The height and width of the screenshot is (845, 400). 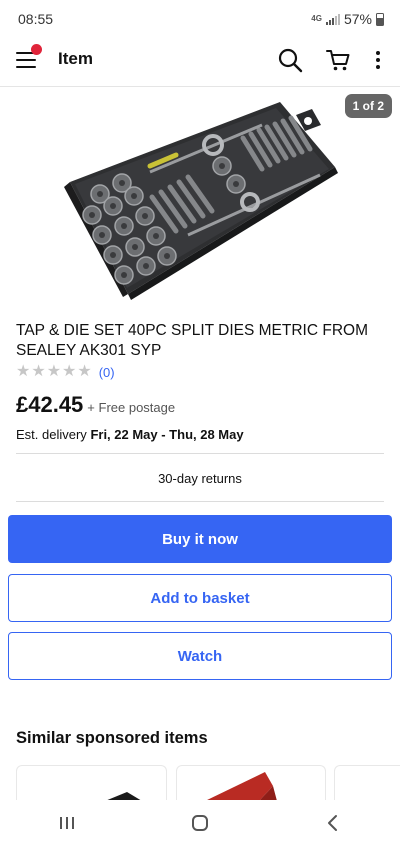 What do you see at coordinates (200, 478) in the screenshot?
I see `returns-policy: 30-day returns` at bounding box center [200, 478].